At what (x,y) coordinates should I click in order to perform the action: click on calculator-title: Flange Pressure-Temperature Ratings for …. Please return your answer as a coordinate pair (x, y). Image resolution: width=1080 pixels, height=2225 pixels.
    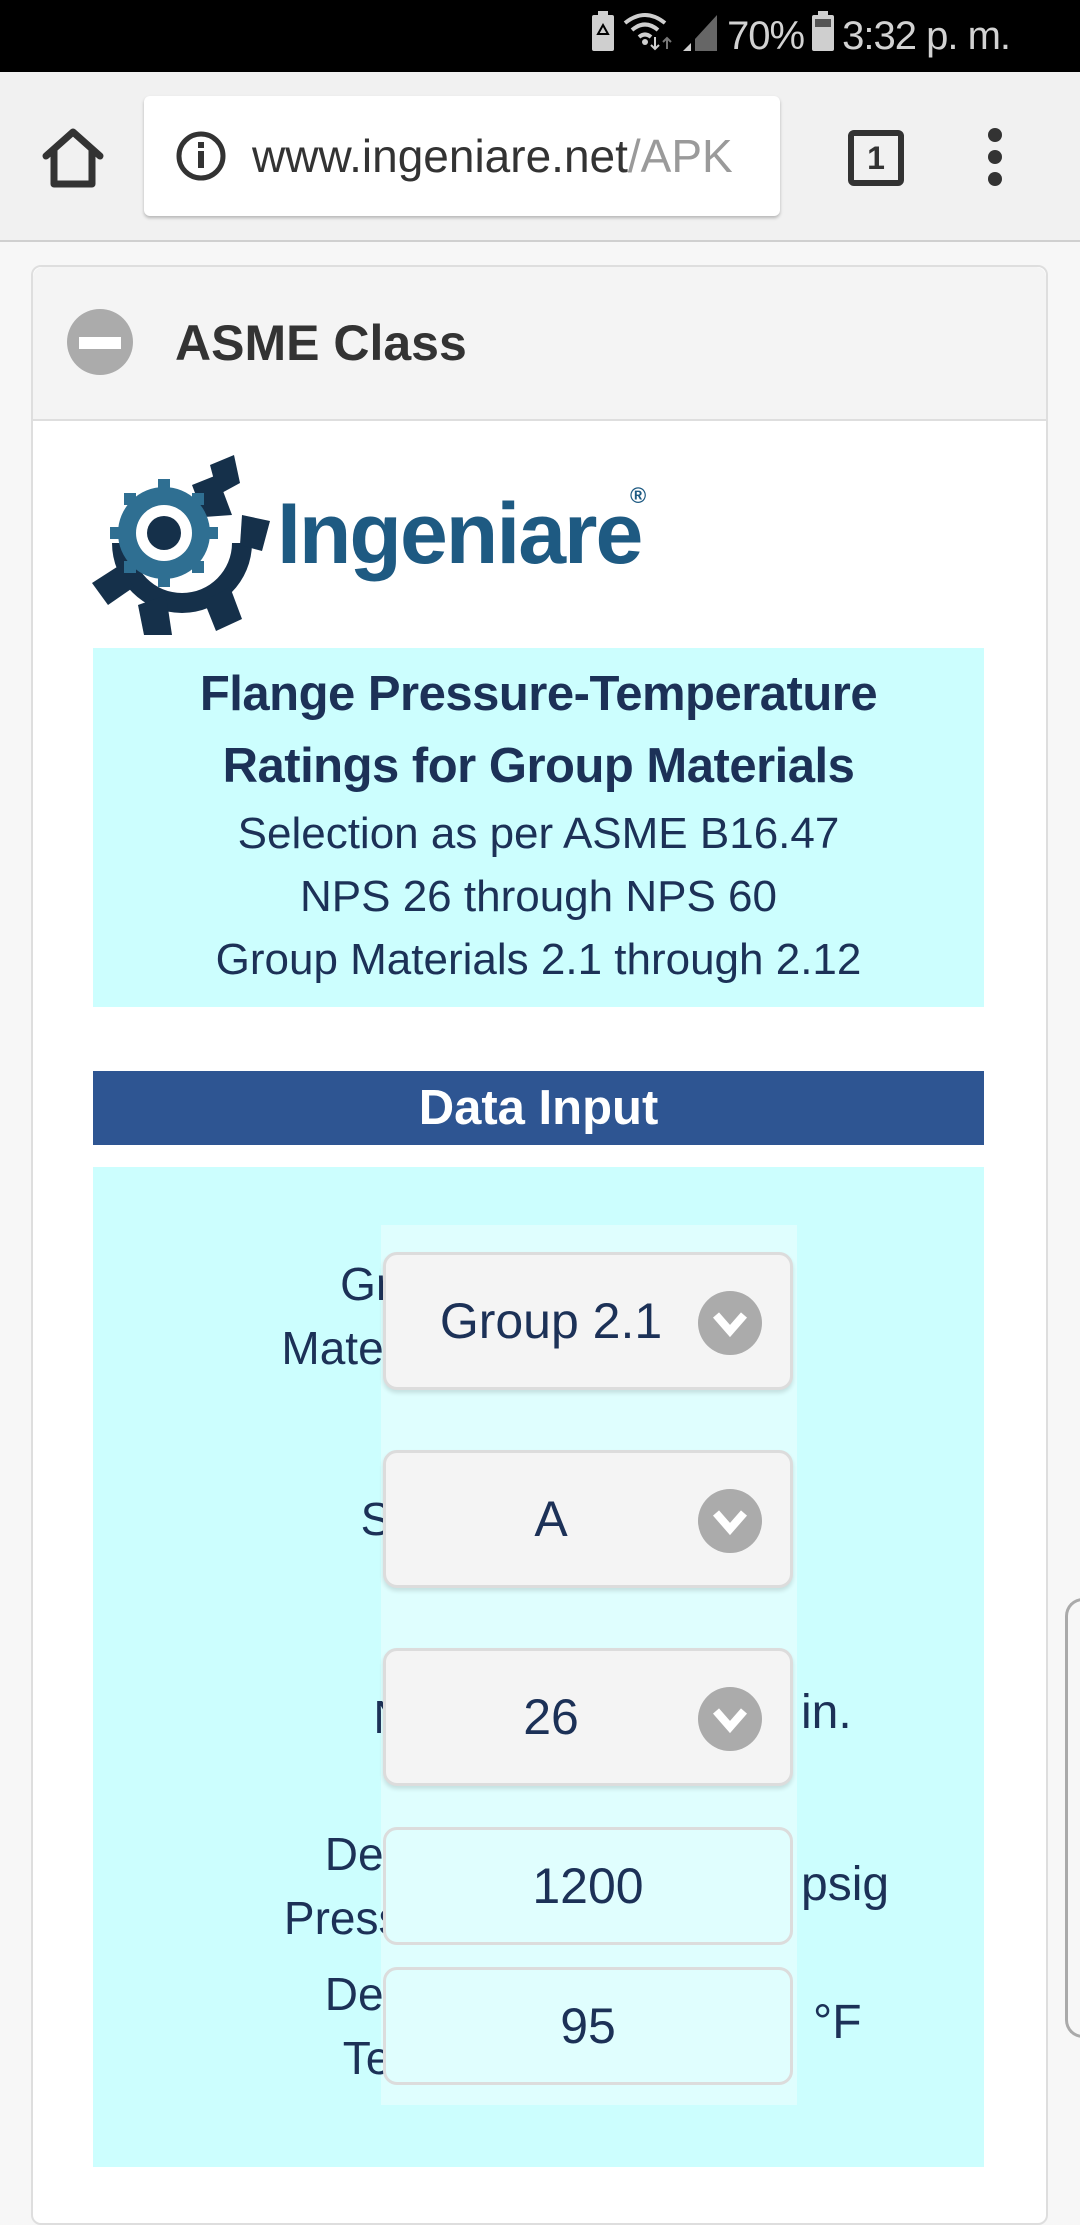
    Looking at the image, I should click on (538, 730).